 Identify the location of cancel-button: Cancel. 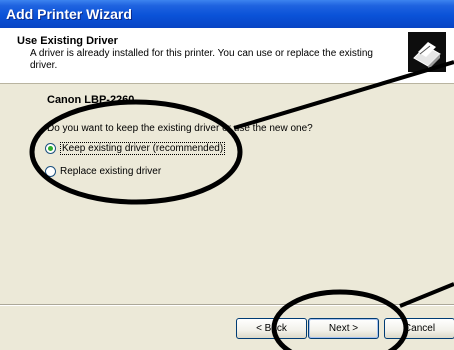
(419, 328).